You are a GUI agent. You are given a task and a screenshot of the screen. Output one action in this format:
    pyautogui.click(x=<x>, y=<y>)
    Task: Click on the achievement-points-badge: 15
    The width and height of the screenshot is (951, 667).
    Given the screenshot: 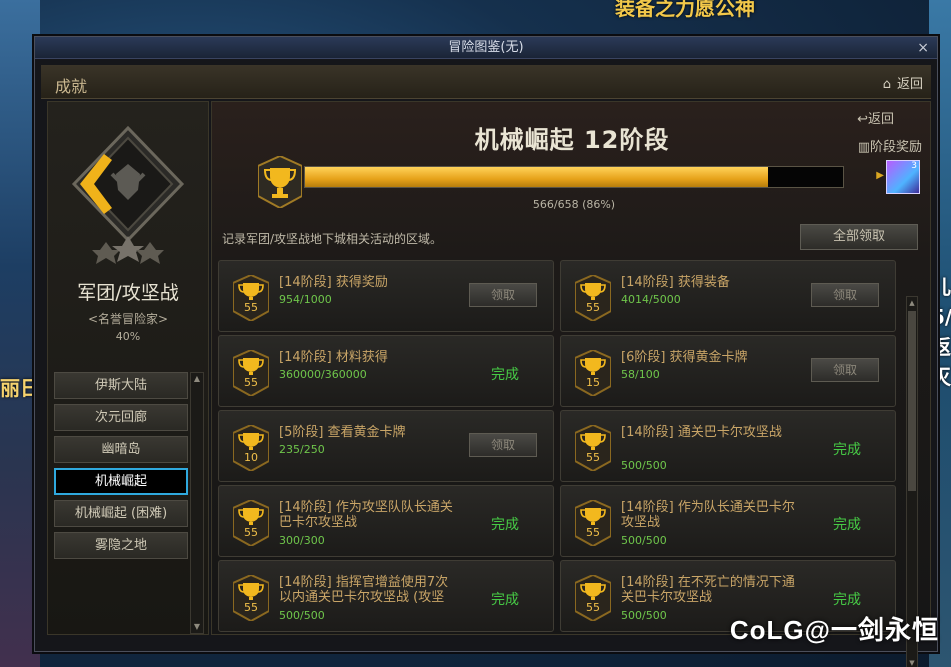 What is the action you would take?
    pyautogui.click(x=593, y=373)
    